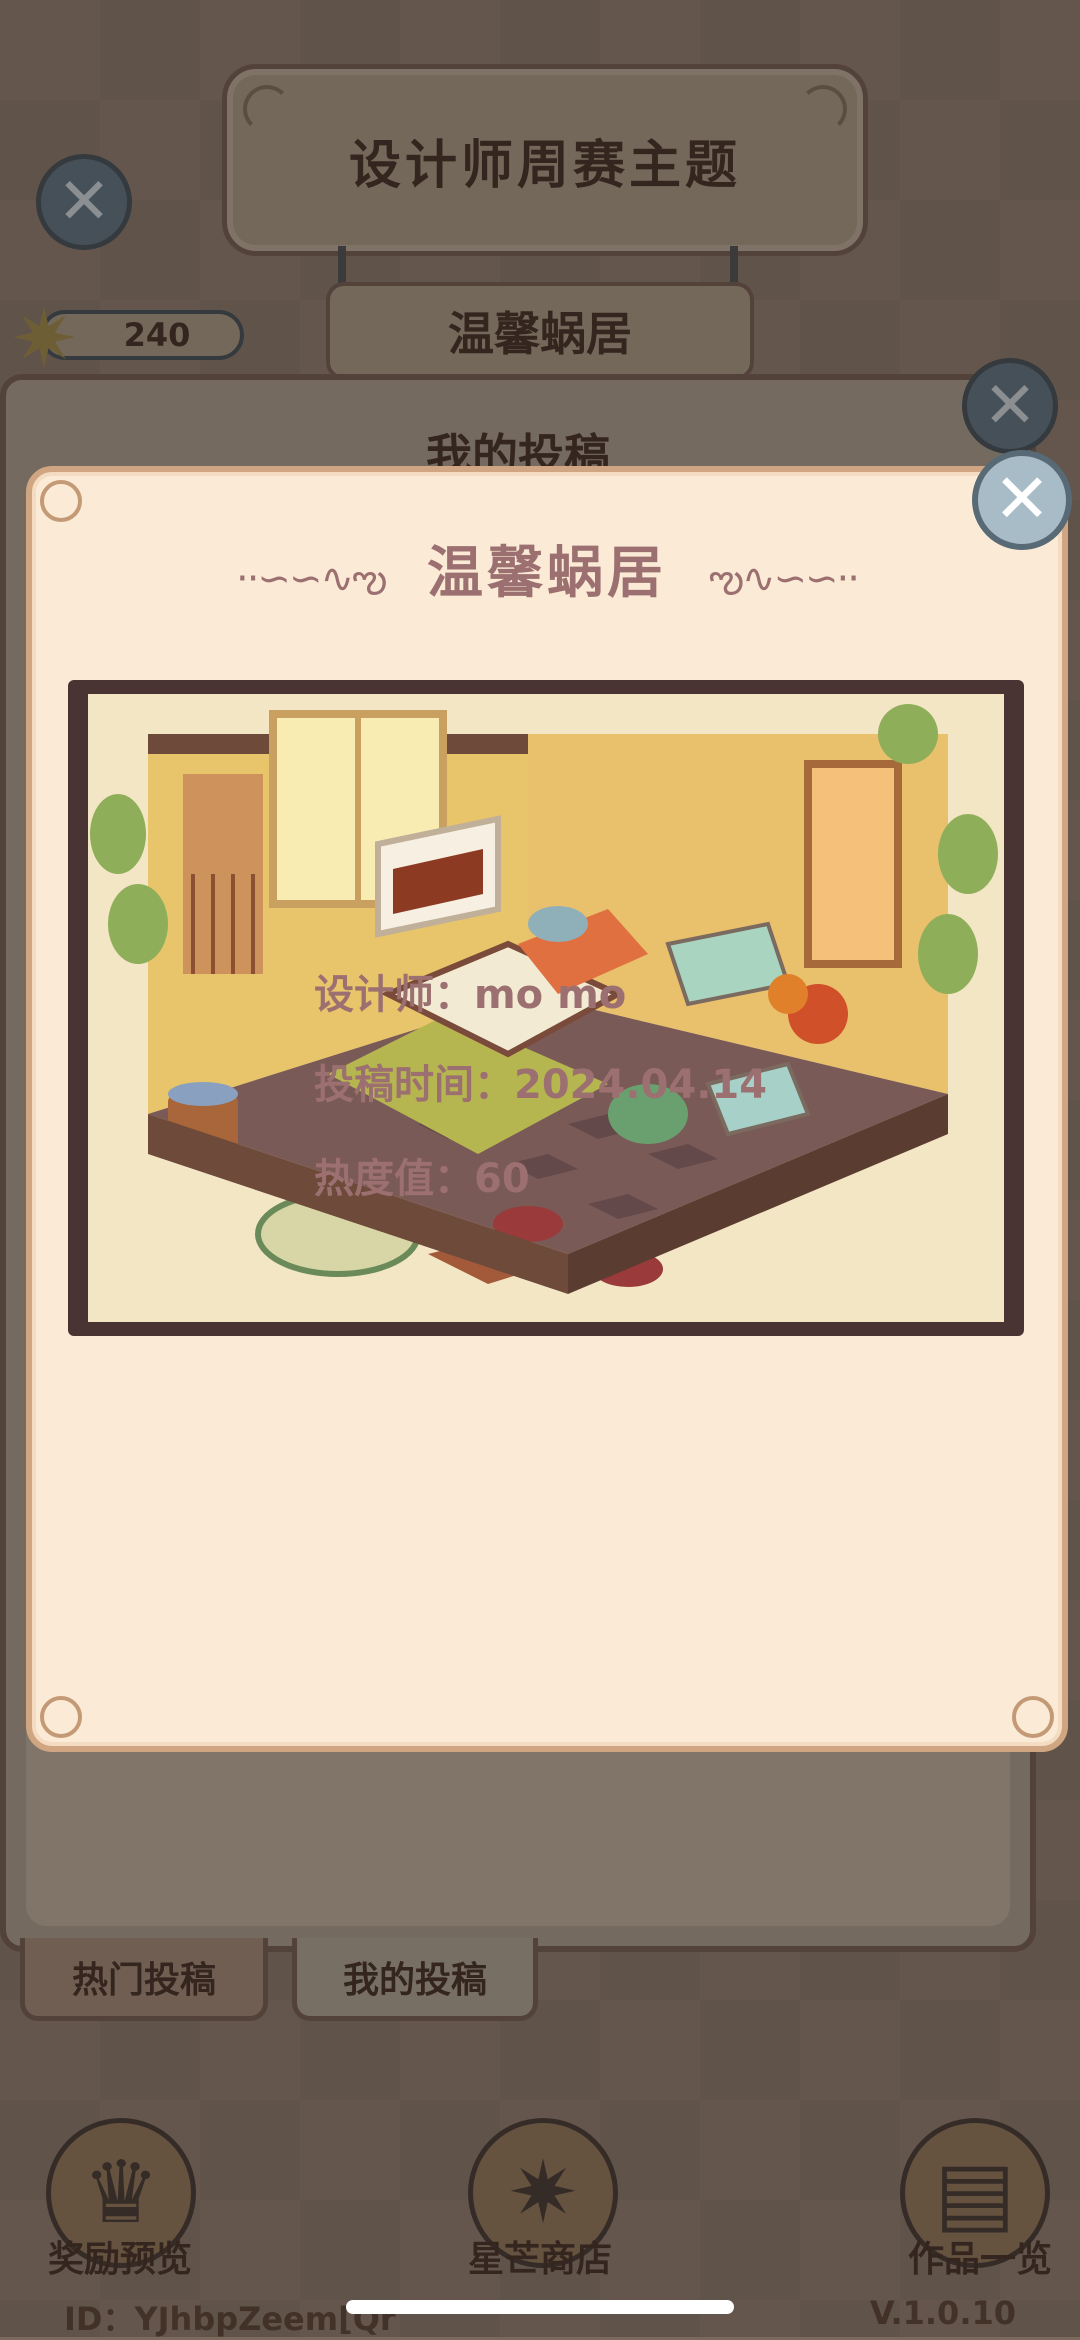 This screenshot has width=1080, height=2340. I want to click on designer-value: mo mo, so click(550, 995).